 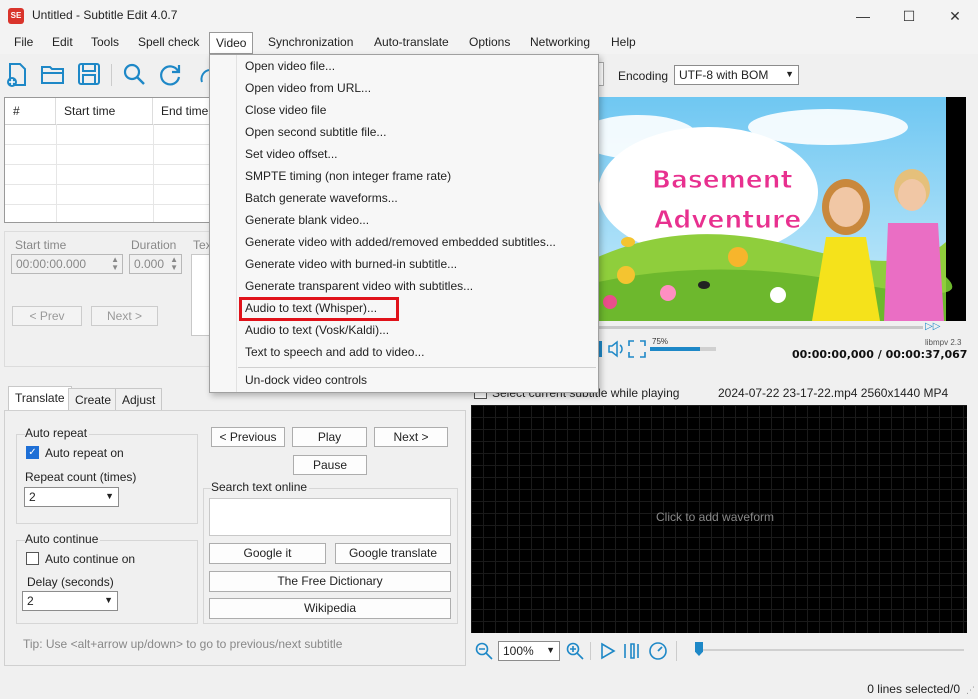 What do you see at coordinates (306, 380) in the screenshot?
I see `menu-undock-video-controls: Un-dock video controls` at bounding box center [306, 380].